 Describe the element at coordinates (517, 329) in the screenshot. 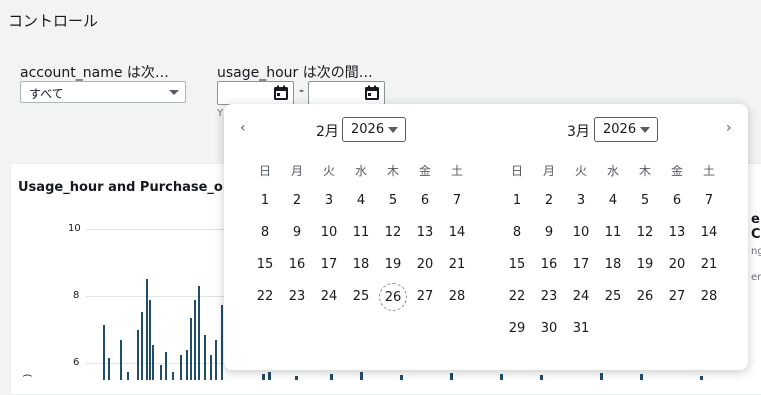

I see `calendar-day: 29` at that location.